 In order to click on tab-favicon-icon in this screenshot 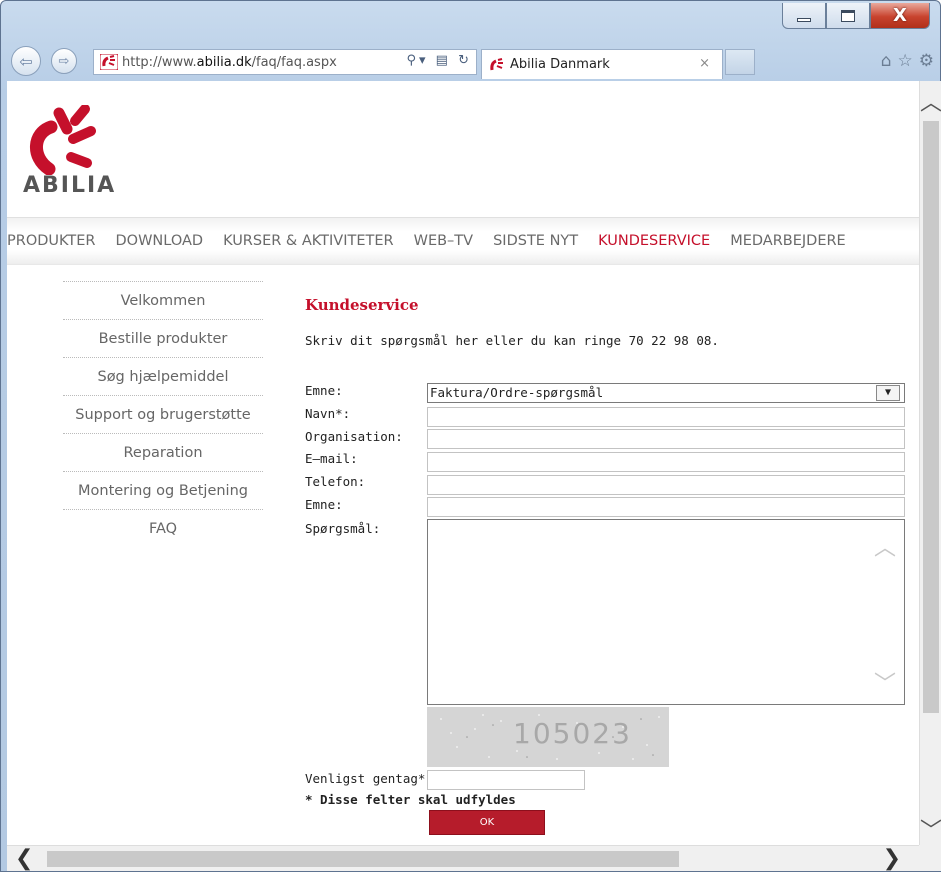, I will do `click(497, 65)`.